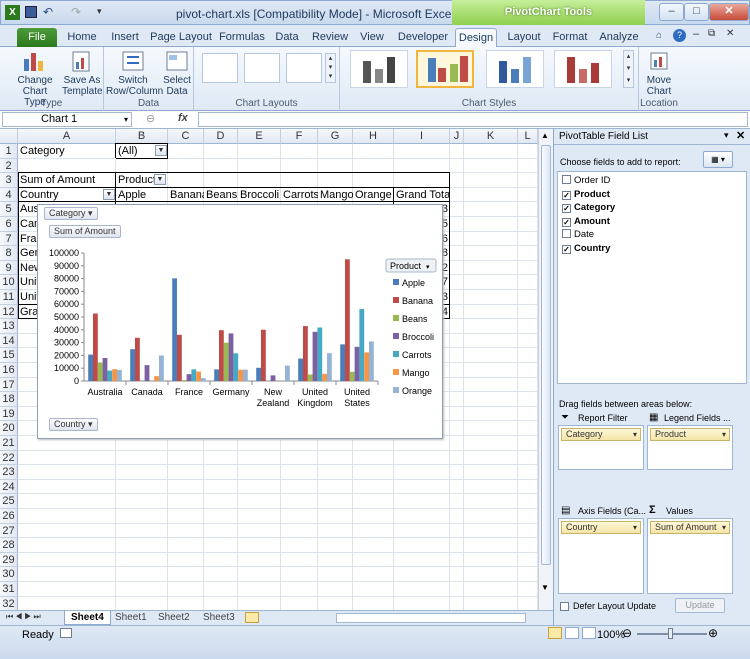  What do you see at coordinates (578, 235) in the screenshot?
I see `field-date: Date` at bounding box center [578, 235].